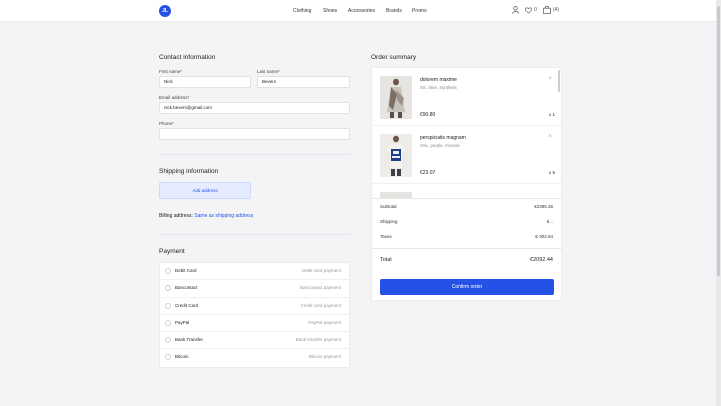 The height and width of the screenshot is (406, 721). Describe the element at coordinates (205, 82) in the screenshot. I see `first-name-field: Nick` at that location.